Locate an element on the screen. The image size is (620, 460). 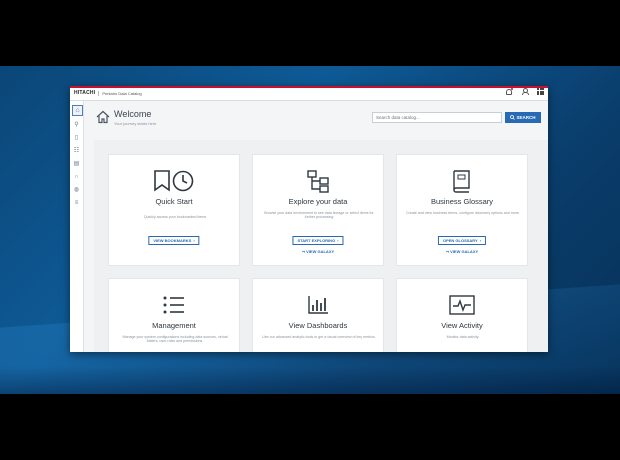
search-icon: ⚲ is located at coordinates (76, 125).